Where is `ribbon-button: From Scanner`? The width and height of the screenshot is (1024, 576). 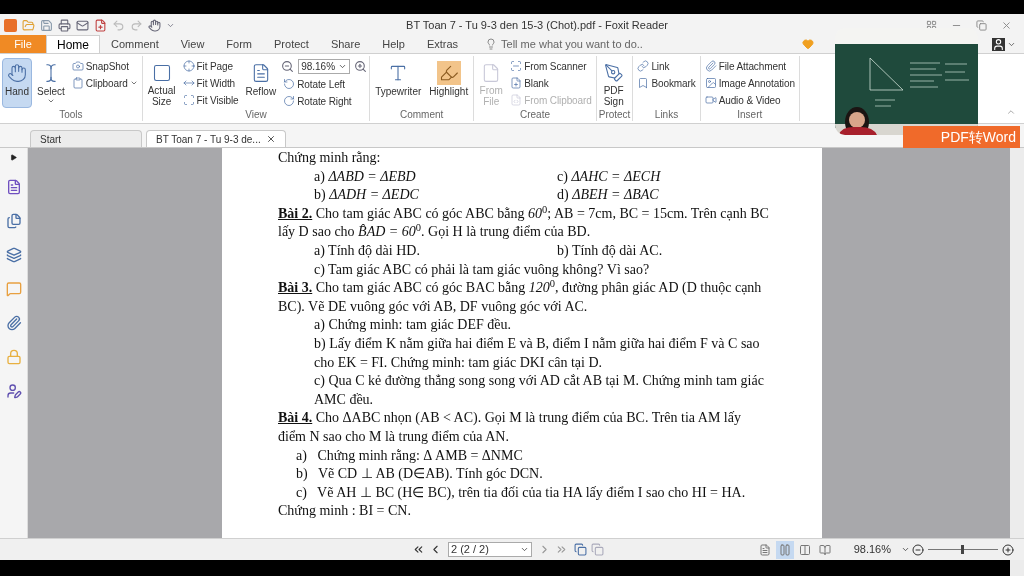
ribbon-button: From Scanner is located at coordinates (551, 66).